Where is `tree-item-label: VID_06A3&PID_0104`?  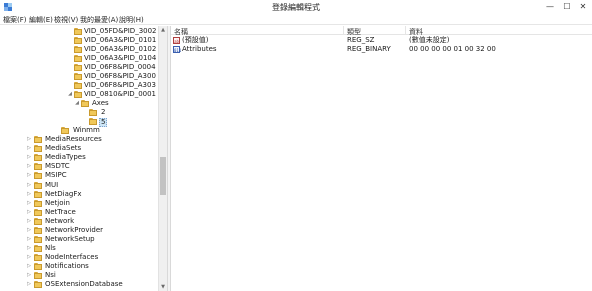 tree-item-label: VID_06A3&PID_0104 is located at coordinates (120, 58).